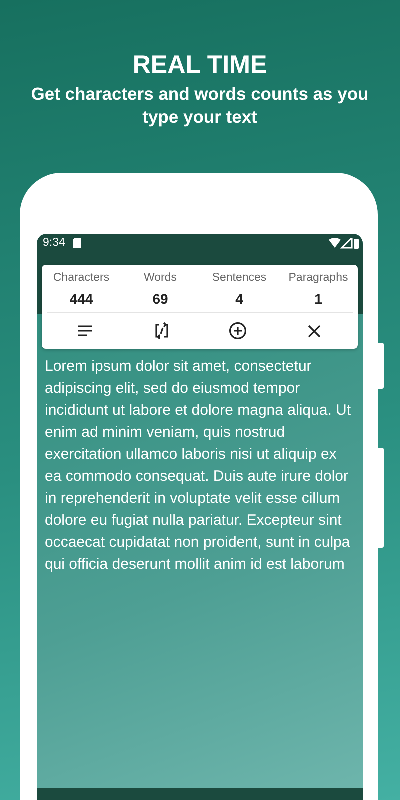 This screenshot has height=800, width=400. I want to click on add-icon, so click(238, 331).